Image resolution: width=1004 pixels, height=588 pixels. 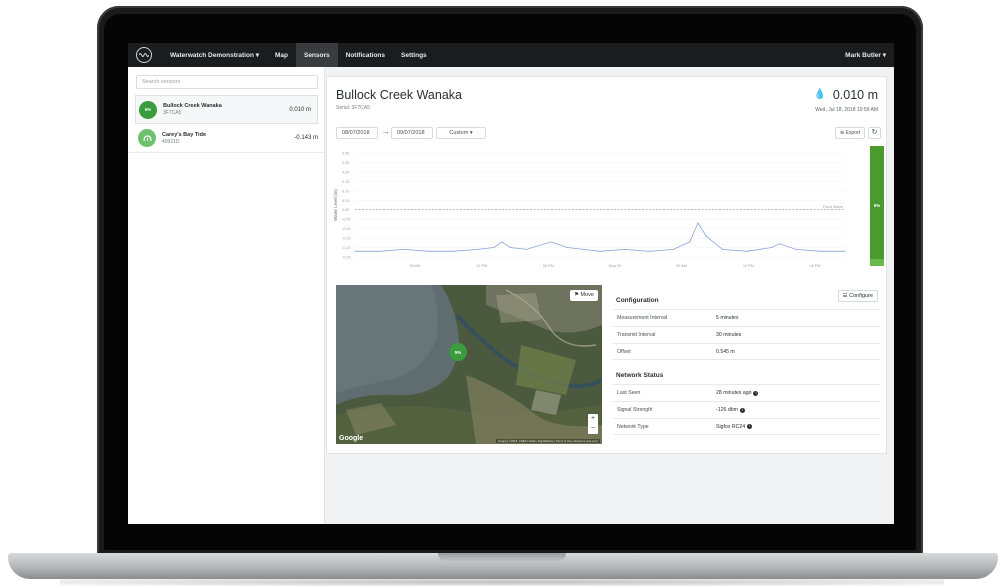 What do you see at coordinates (731, 426) in the screenshot?
I see `row-value: Sigfox RC24` at bounding box center [731, 426].